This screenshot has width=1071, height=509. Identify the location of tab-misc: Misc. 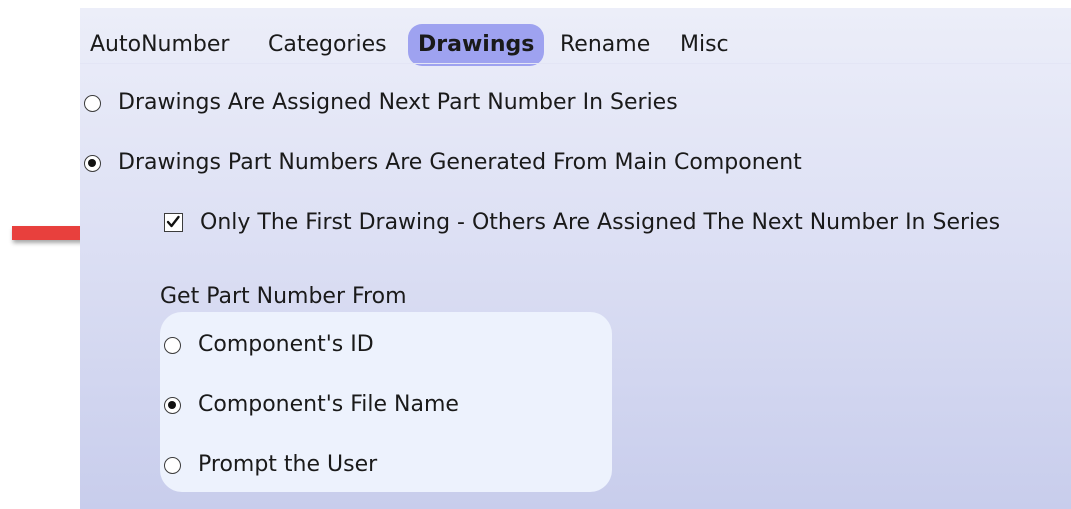
(704, 45).